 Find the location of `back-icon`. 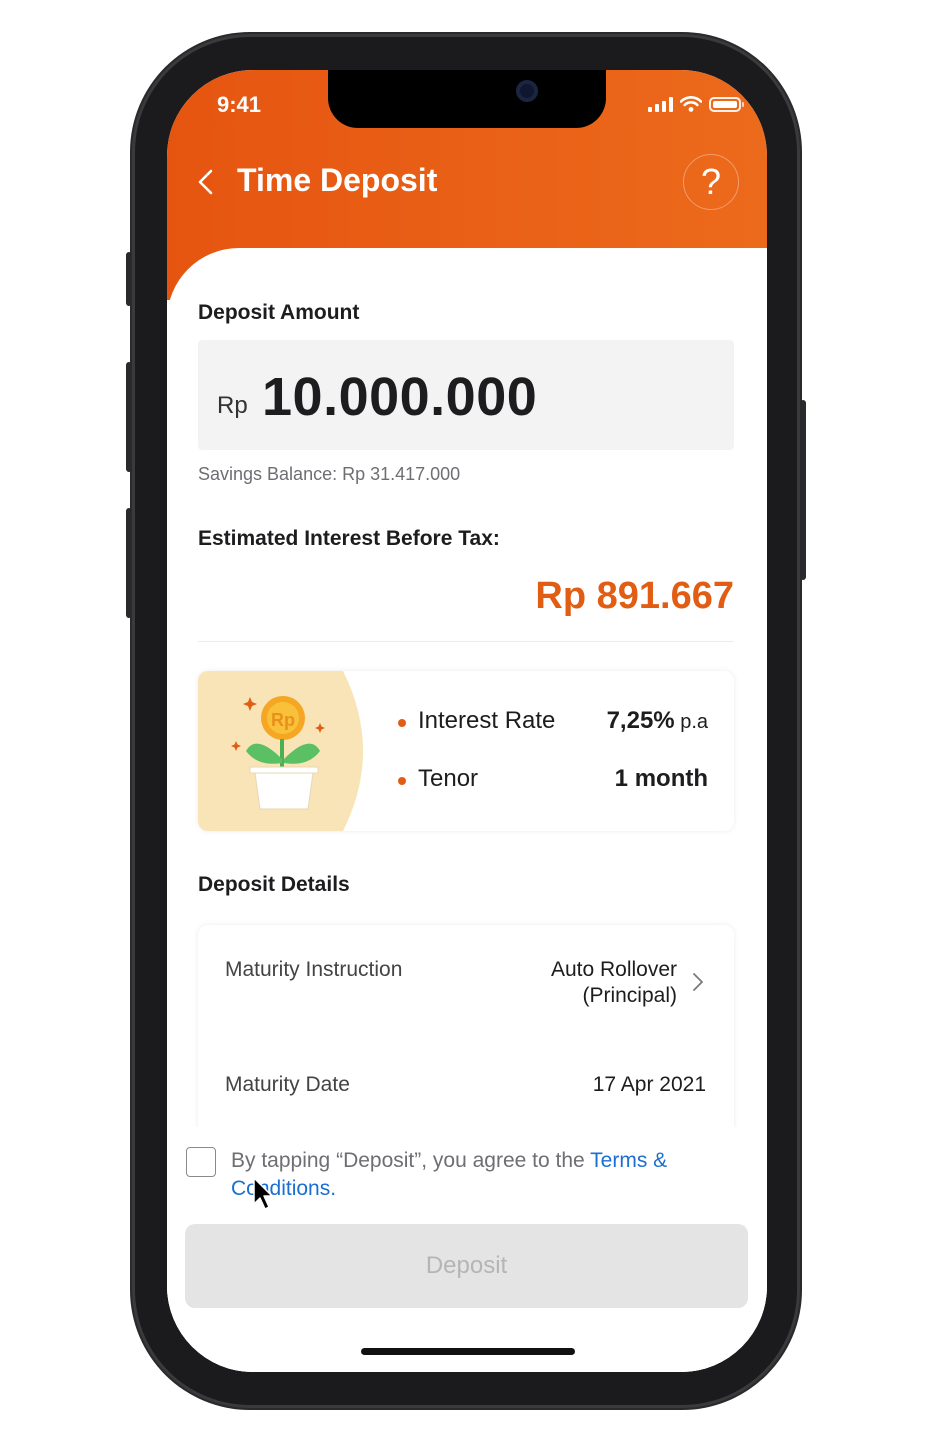

back-icon is located at coordinates (207, 182).